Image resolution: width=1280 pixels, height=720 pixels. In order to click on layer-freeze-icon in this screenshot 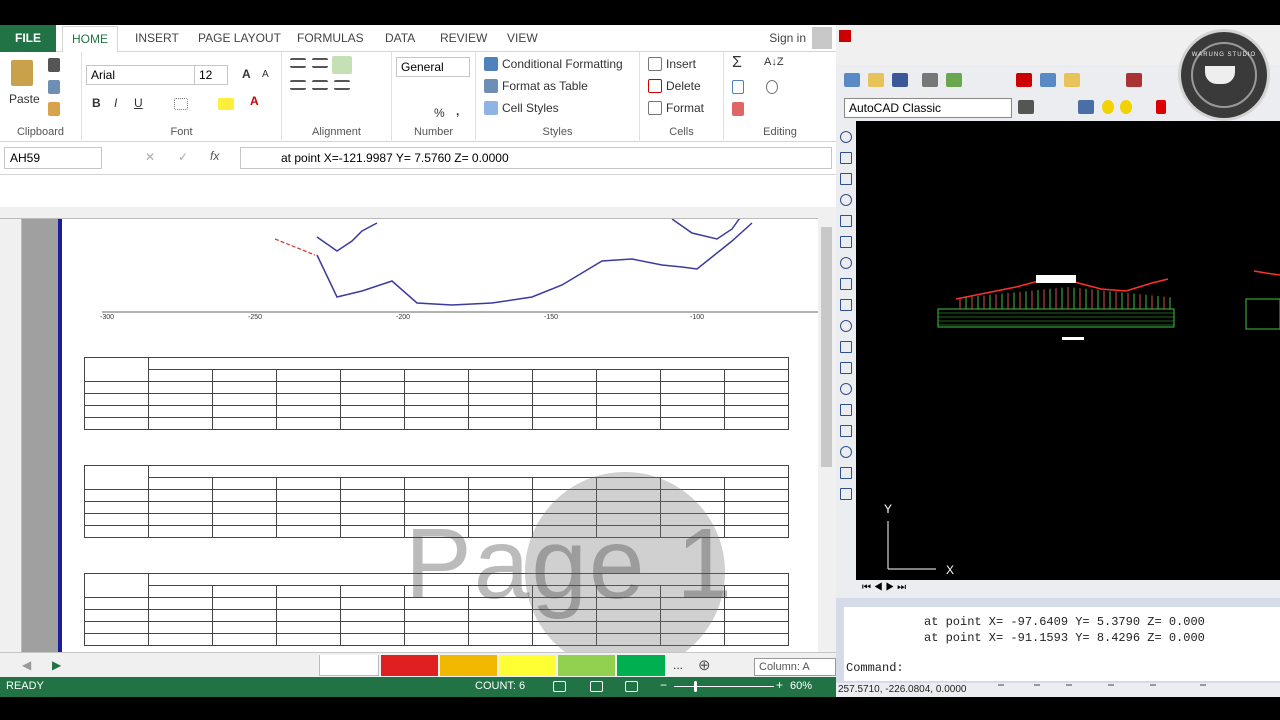, I will do `click(1126, 107)`.